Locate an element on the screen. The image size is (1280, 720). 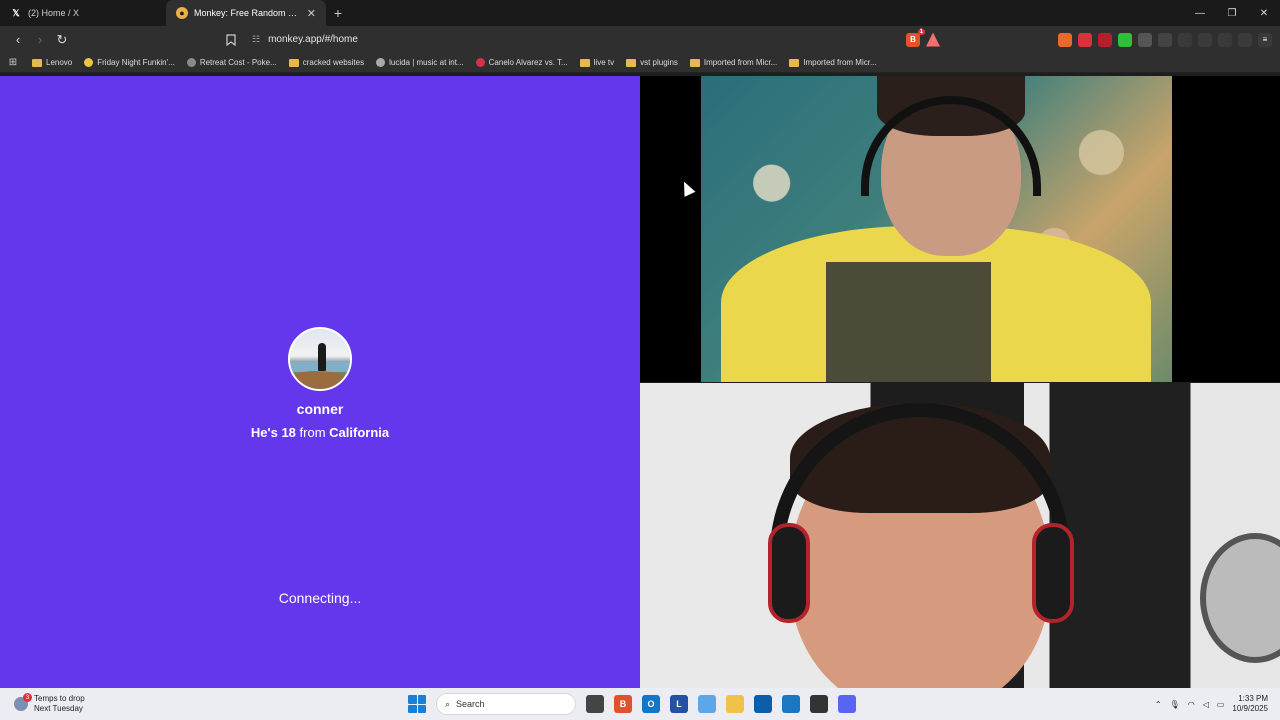
sidebar-icon is located at coordinates (1185, 39).